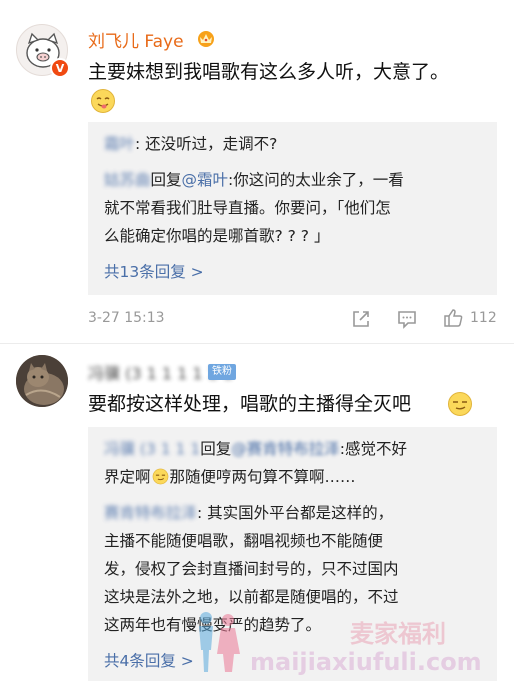  I want to click on share-icon, so click(361, 319).